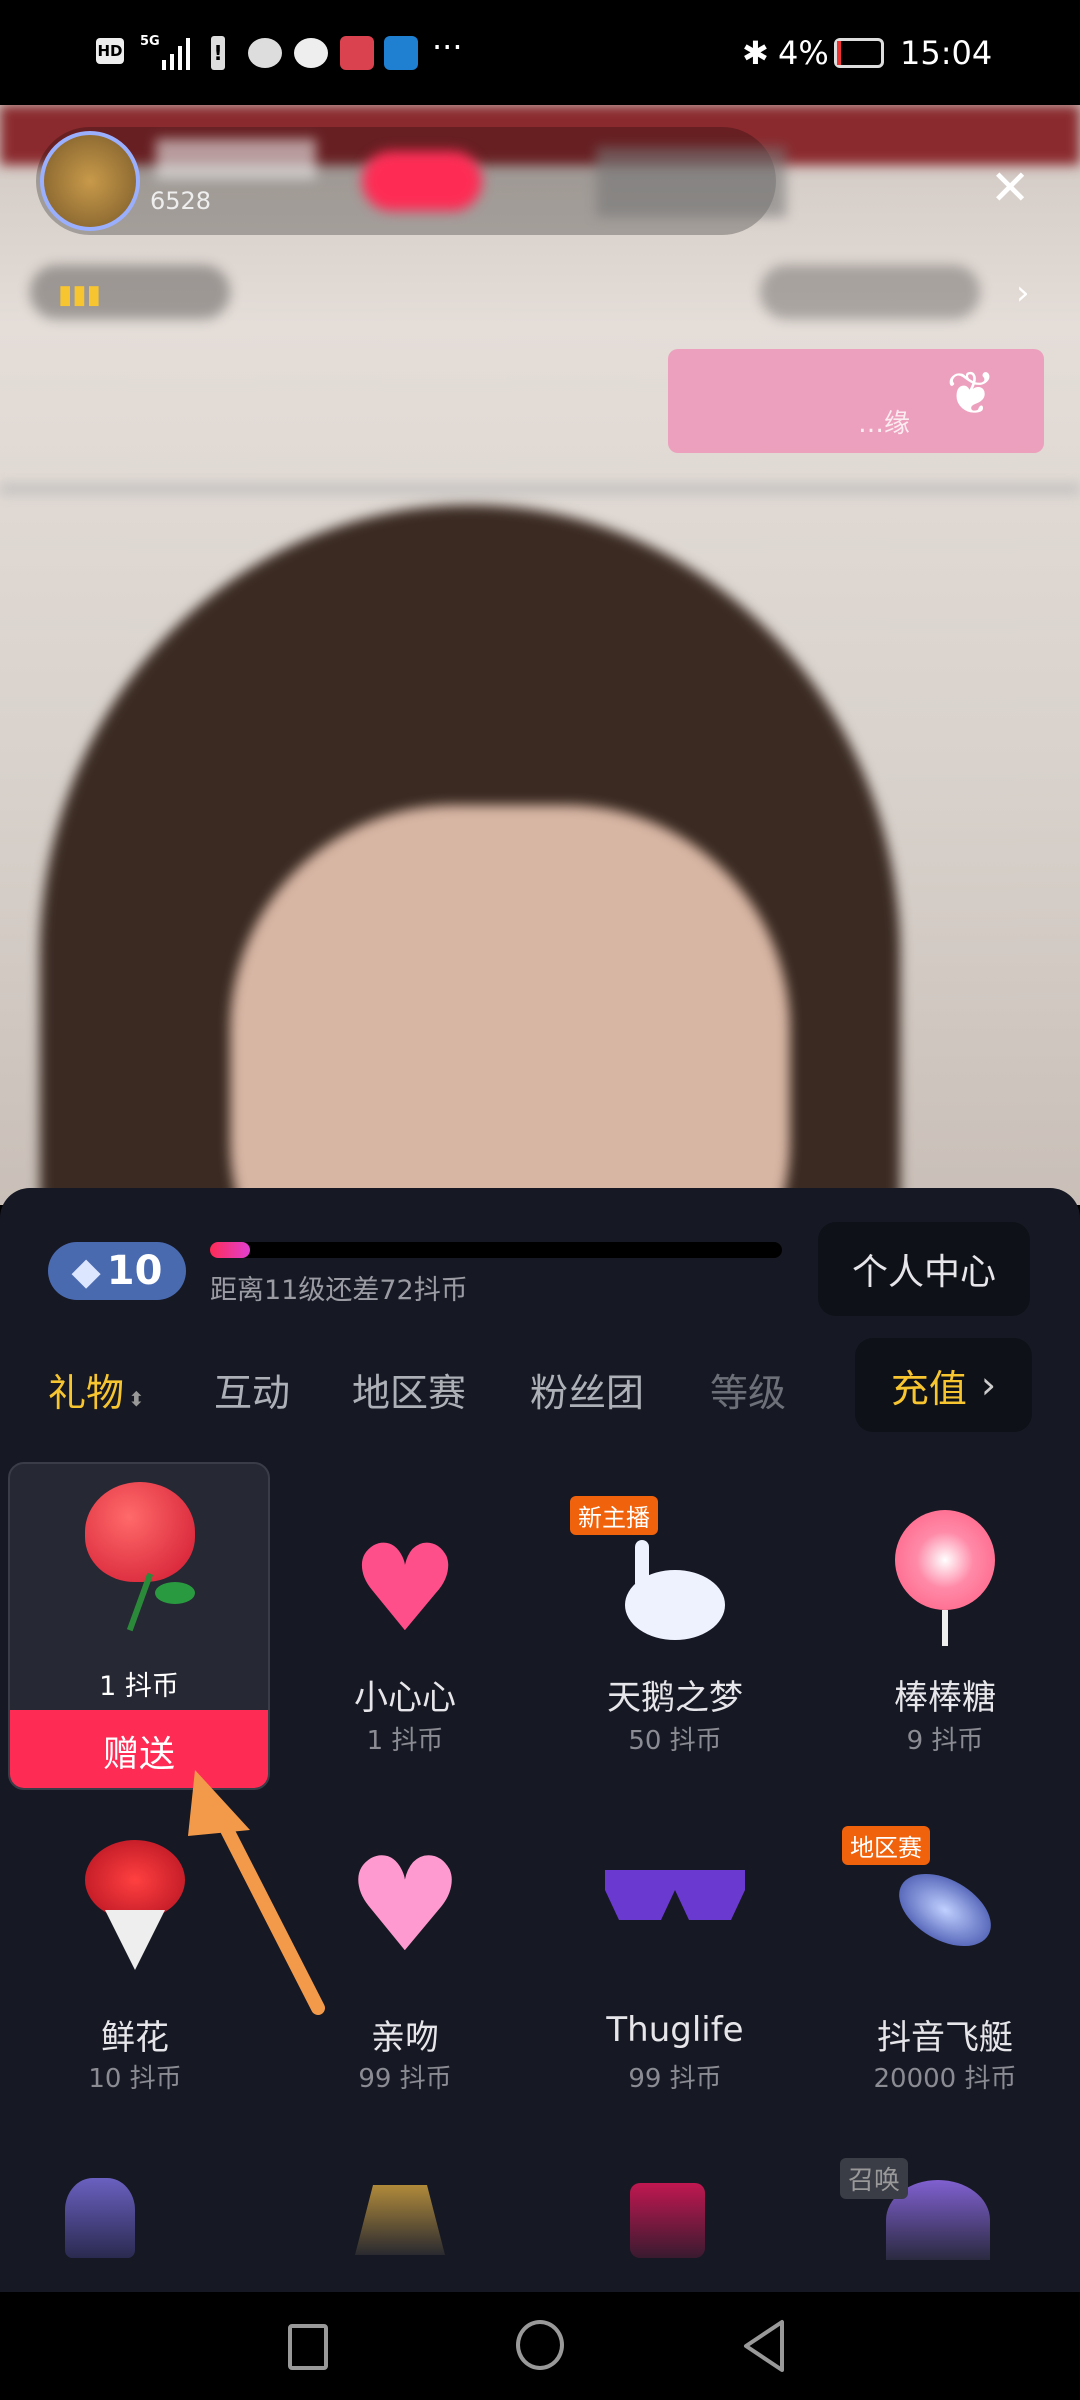 The image size is (1080, 2400). Describe the element at coordinates (308, 2347) in the screenshot. I see `recents-button` at that location.